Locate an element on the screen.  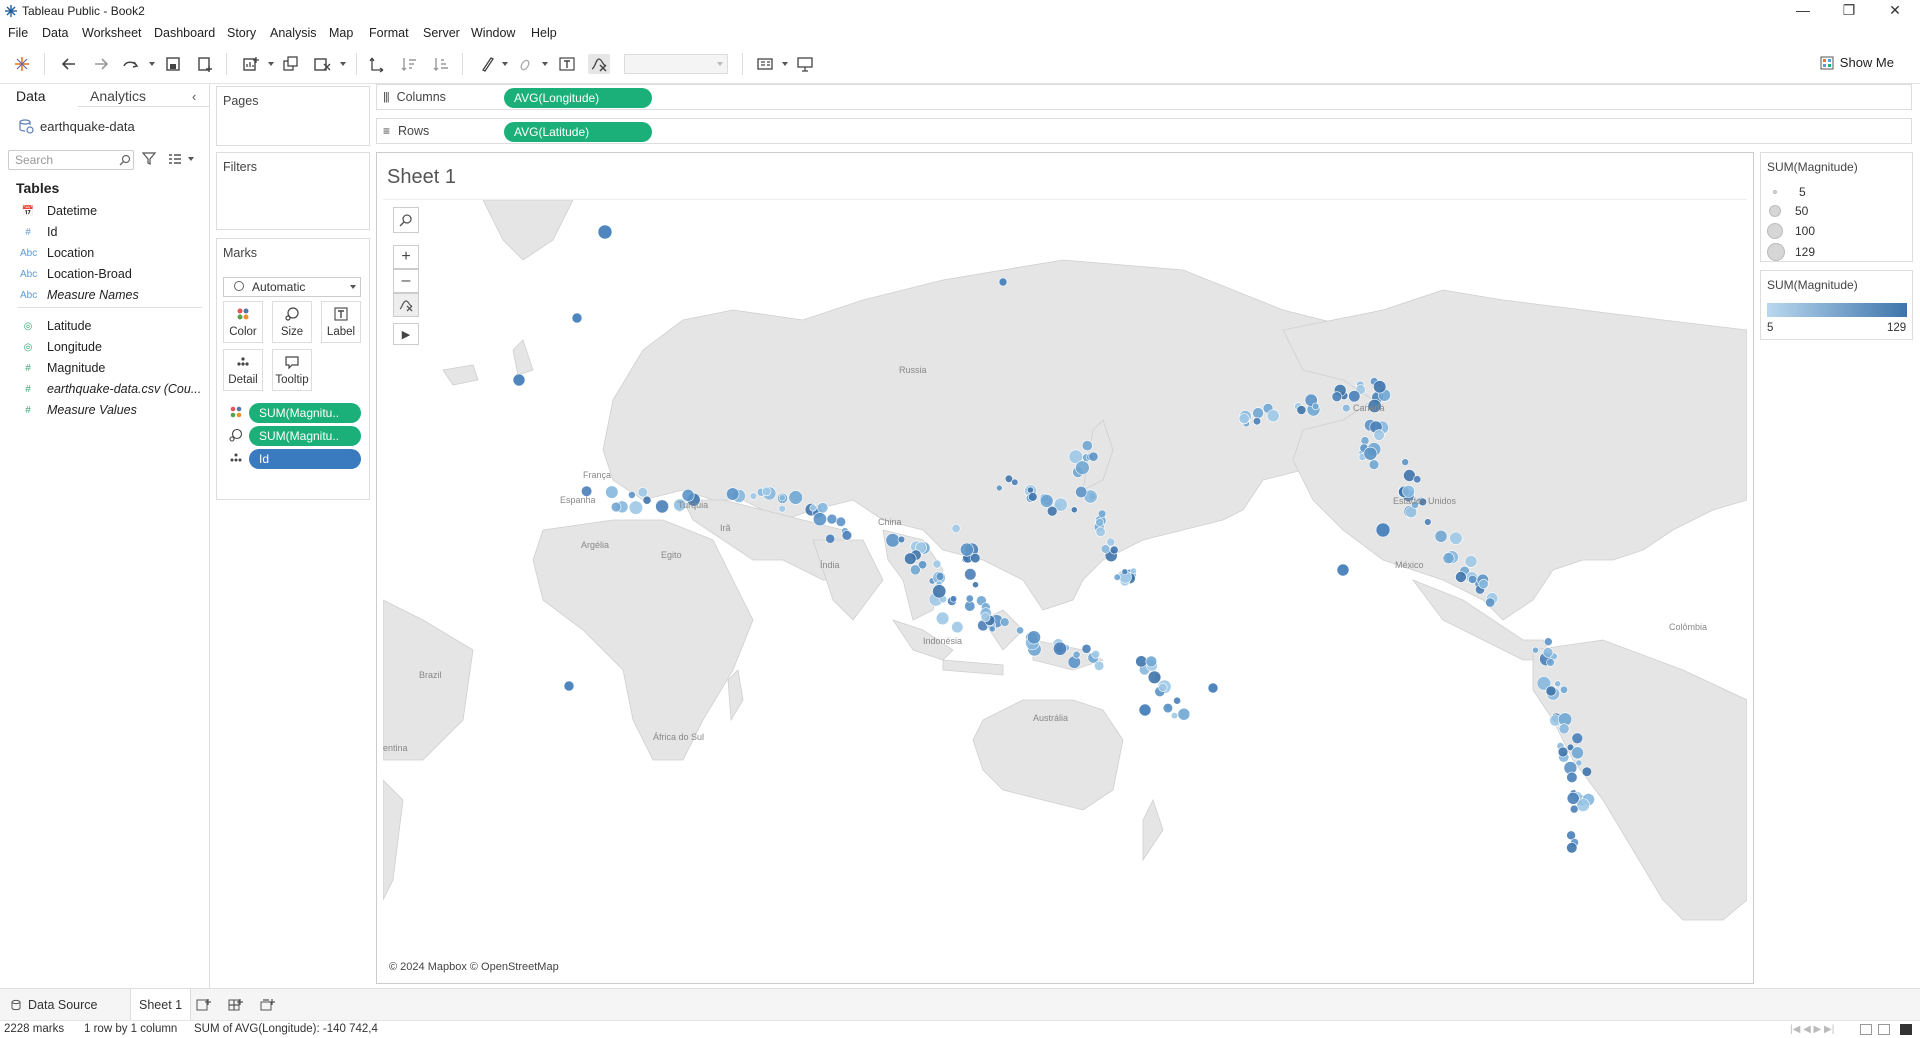
menu-help: Help is located at coordinates (544, 33).